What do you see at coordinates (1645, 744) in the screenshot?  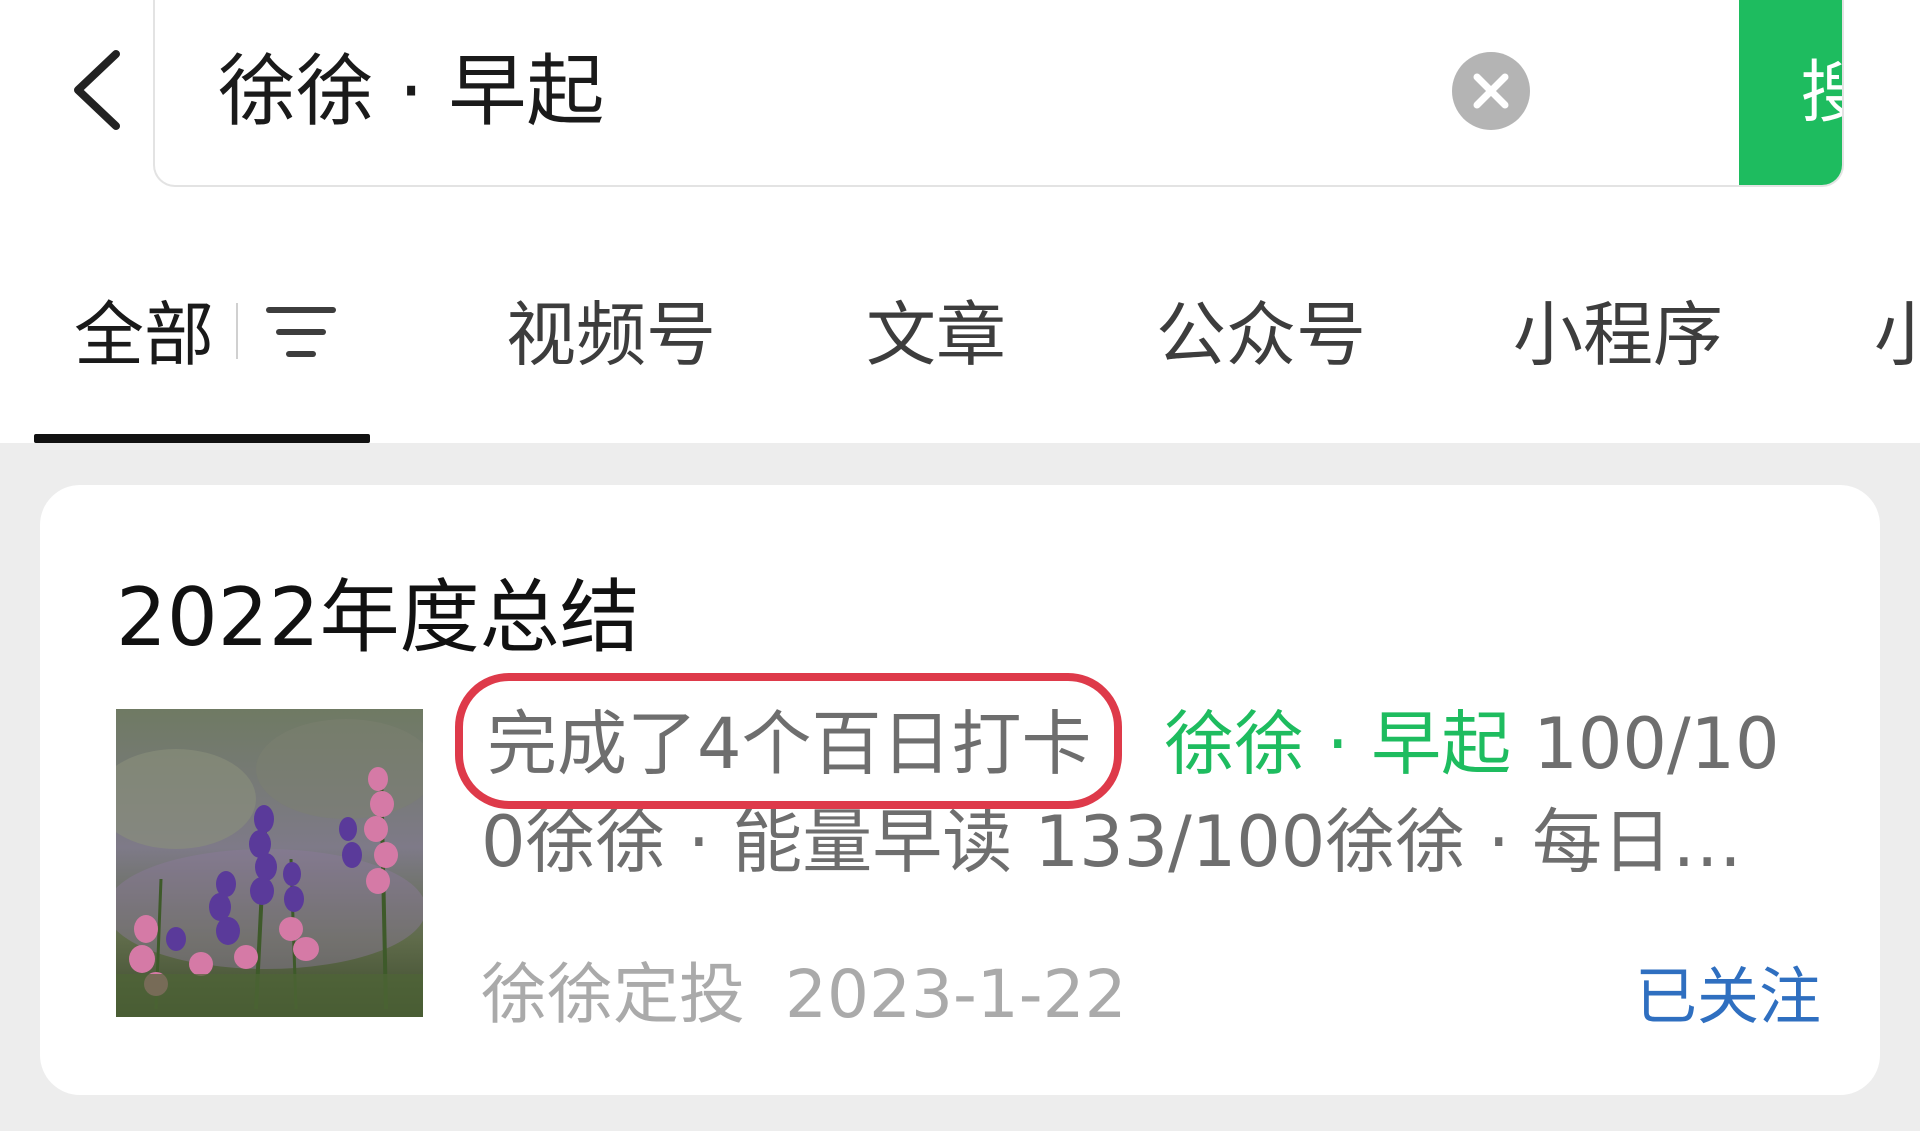 I see `snippet-line-1-tail: 100/10` at bounding box center [1645, 744].